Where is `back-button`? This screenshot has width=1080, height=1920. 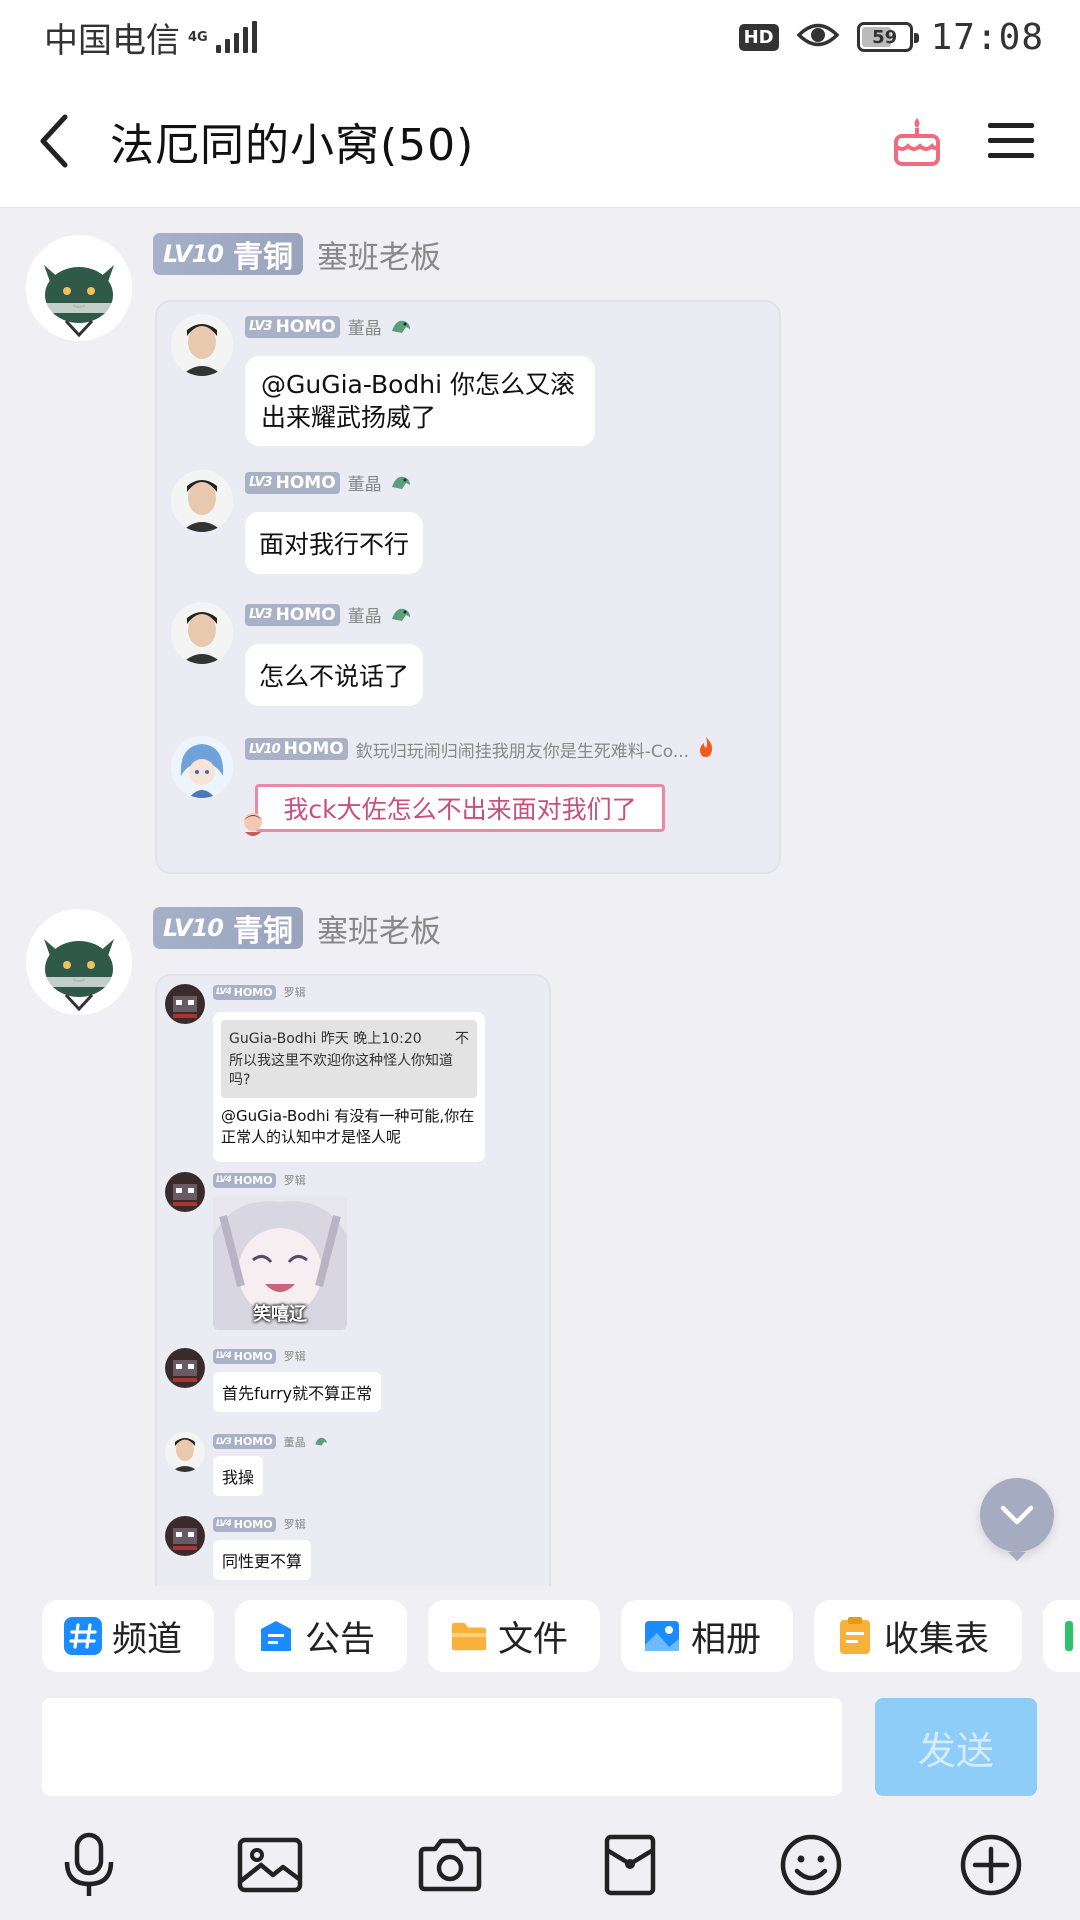 back-button is located at coordinates (55, 140).